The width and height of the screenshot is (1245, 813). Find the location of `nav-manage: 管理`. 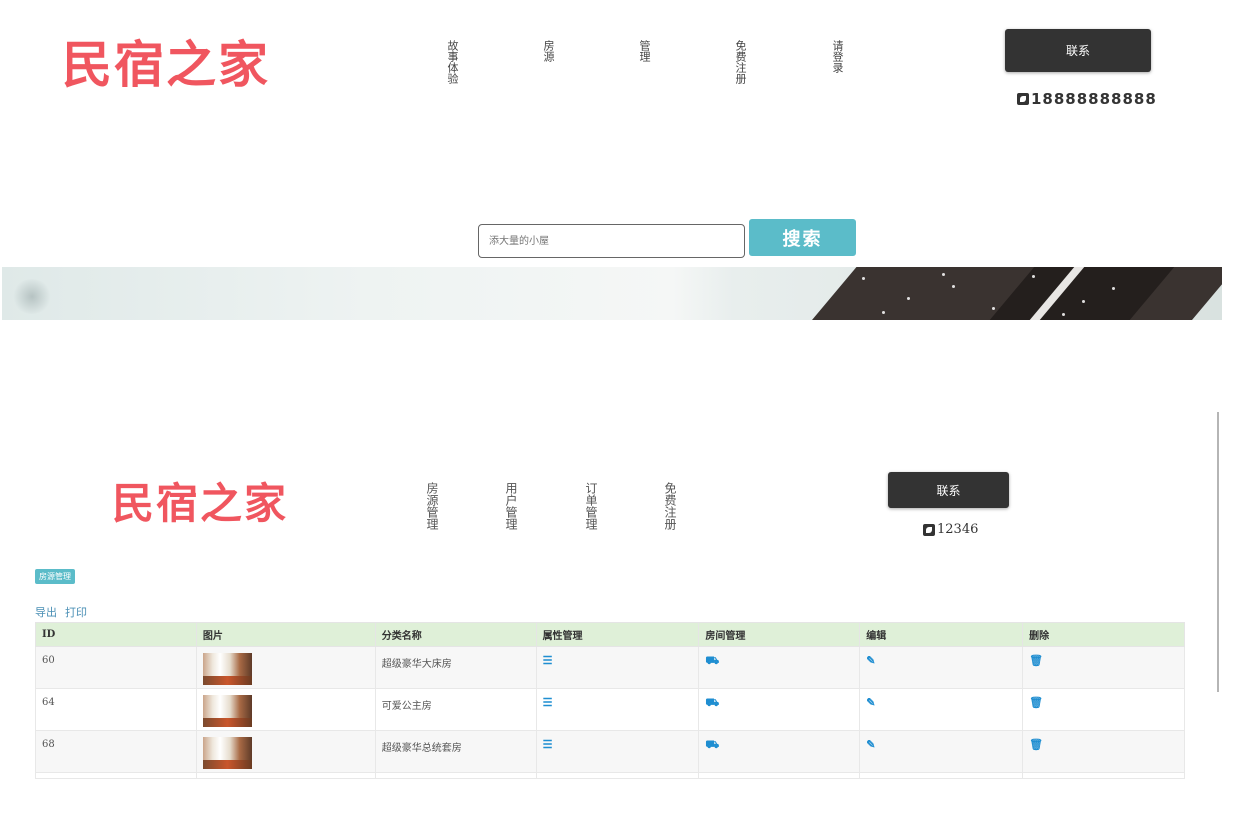

nav-manage: 管理 is located at coordinates (644, 51).